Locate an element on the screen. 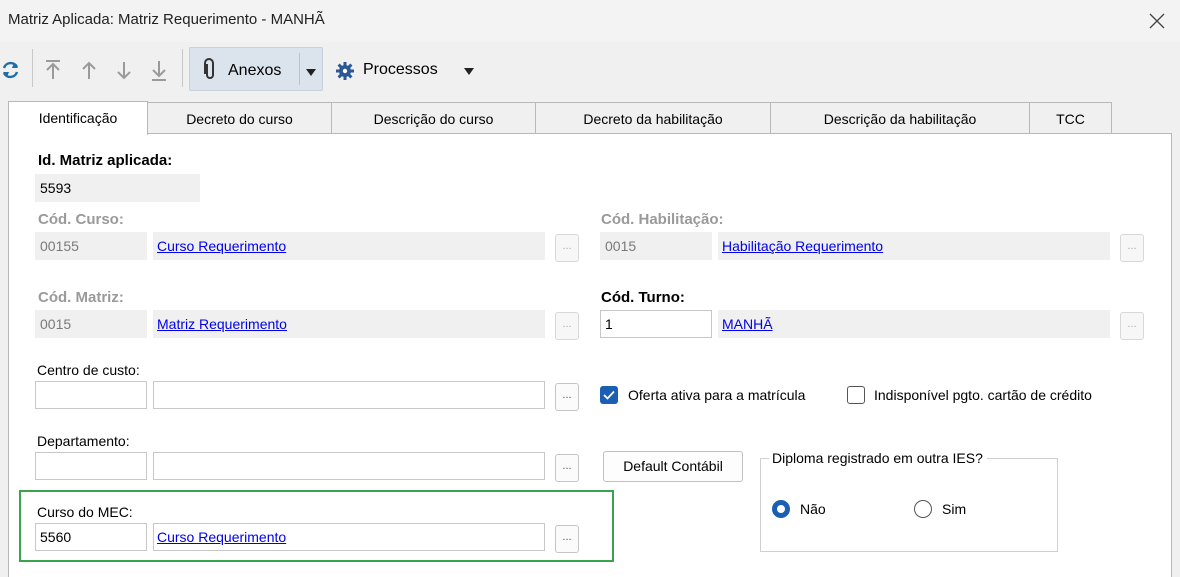  cod-turno-field: 1 is located at coordinates (656, 324).